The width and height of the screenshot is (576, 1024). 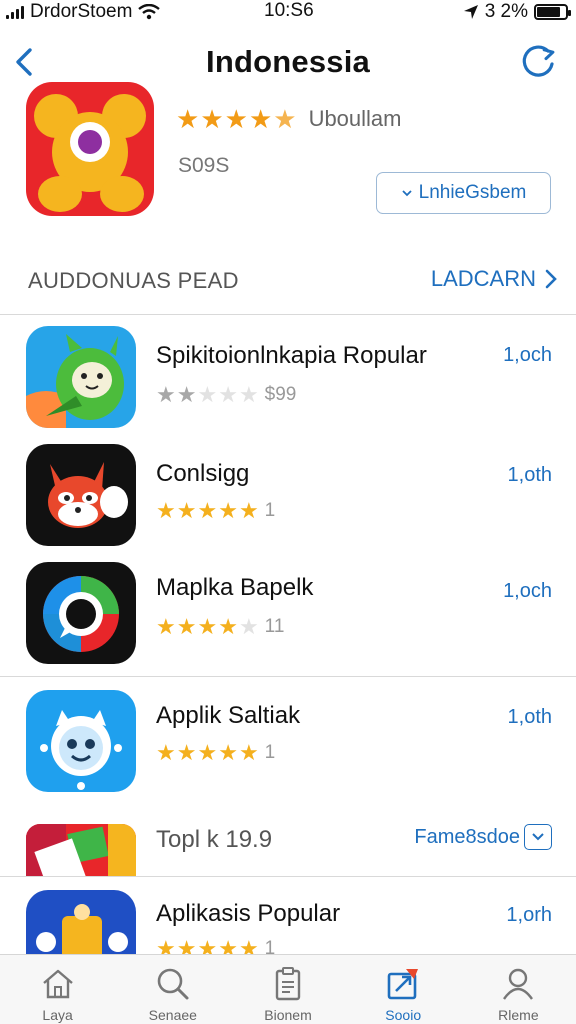 What do you see at coordinates (203, 473) in the screenshot?
I see `app-name: Conlsigg` at bounding box center [203, 473].